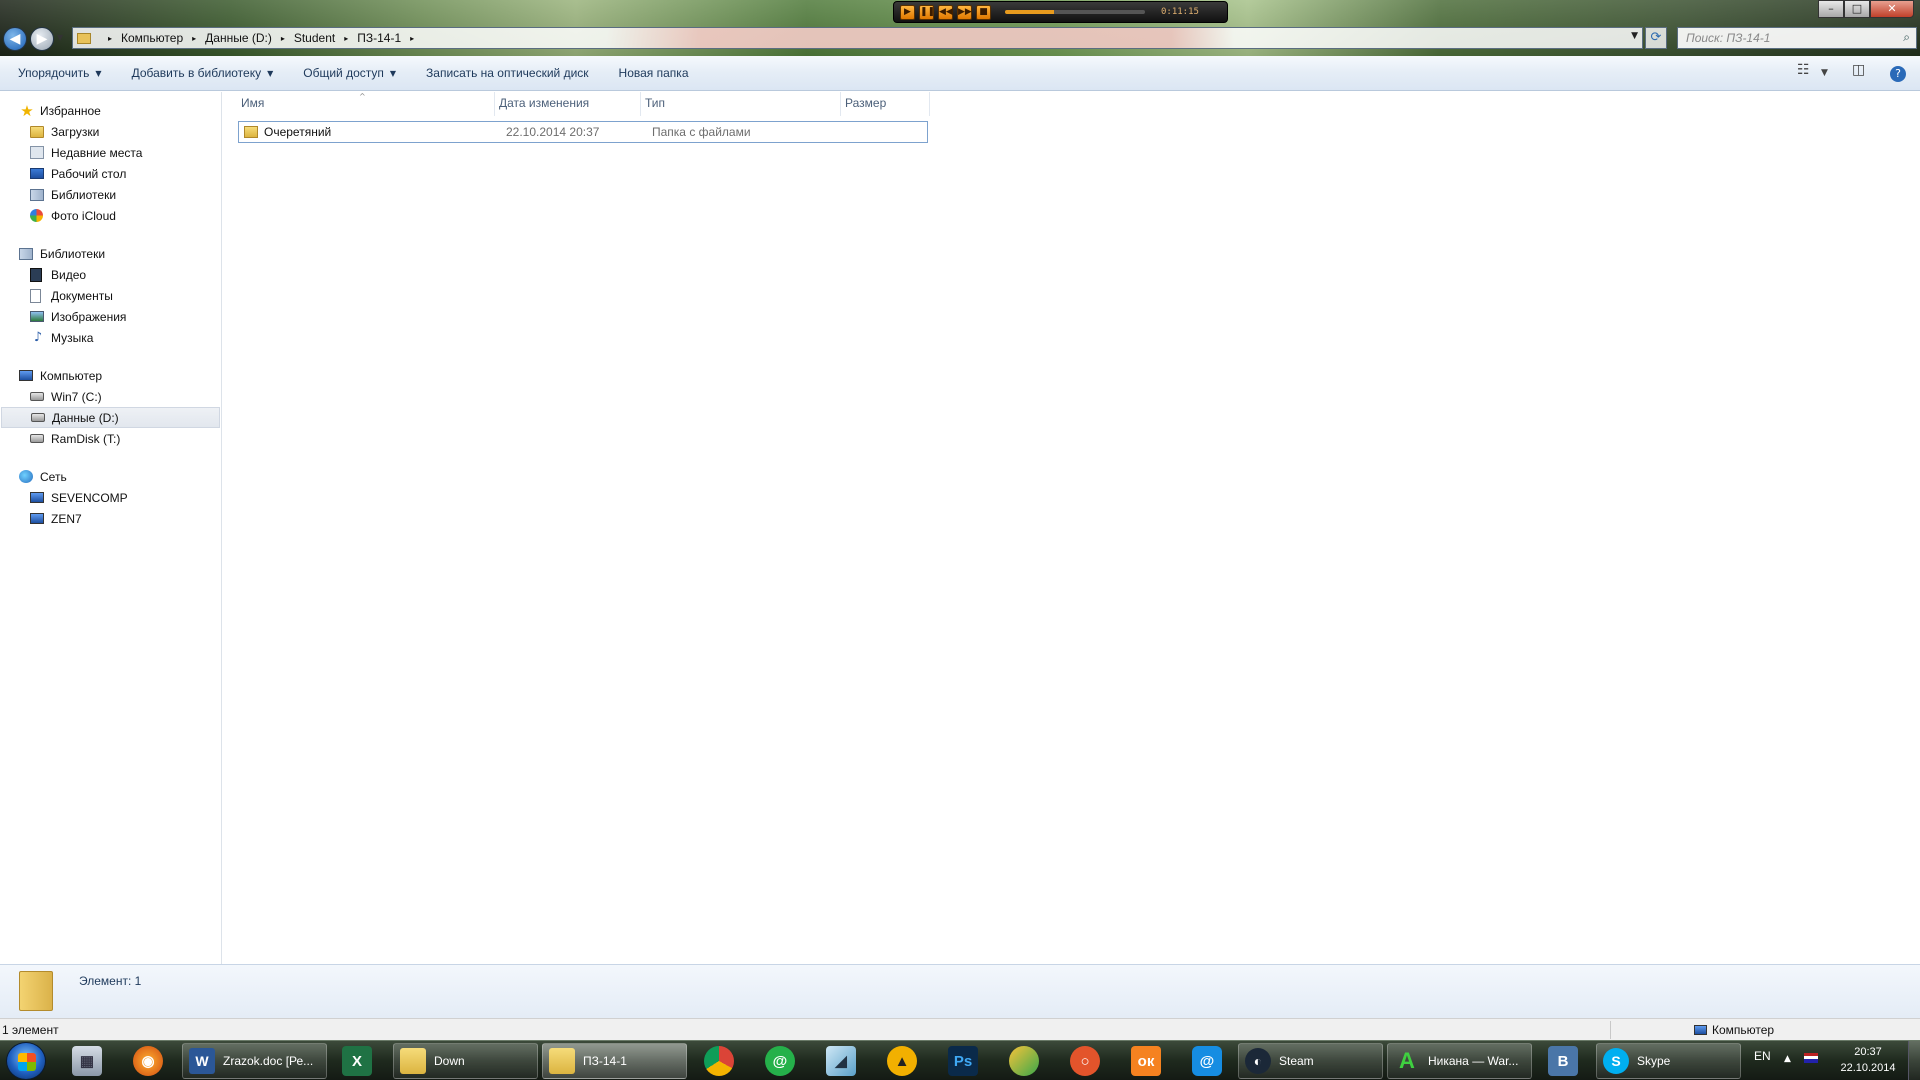  I want to click on vk-icon: B, so click(1563, 1061).